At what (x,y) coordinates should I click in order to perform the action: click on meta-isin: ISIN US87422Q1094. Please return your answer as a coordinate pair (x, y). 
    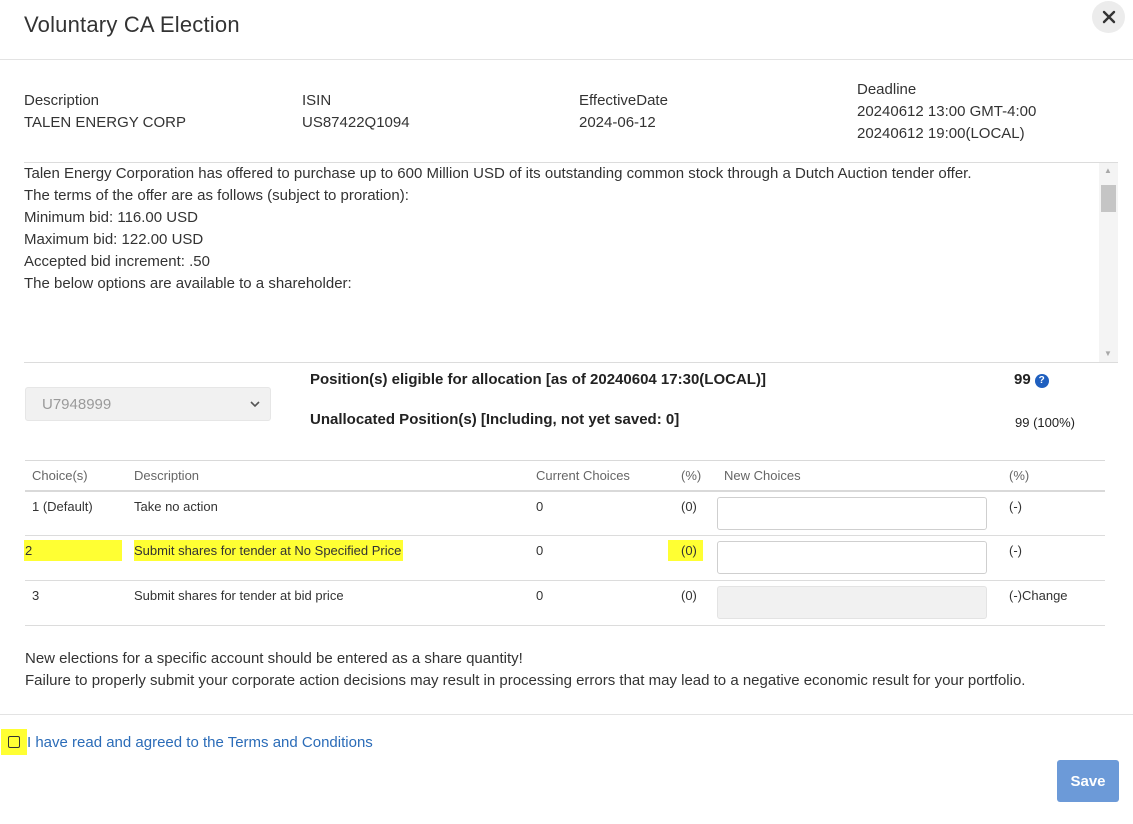
    Looking at the image, I should click on (356, 112).